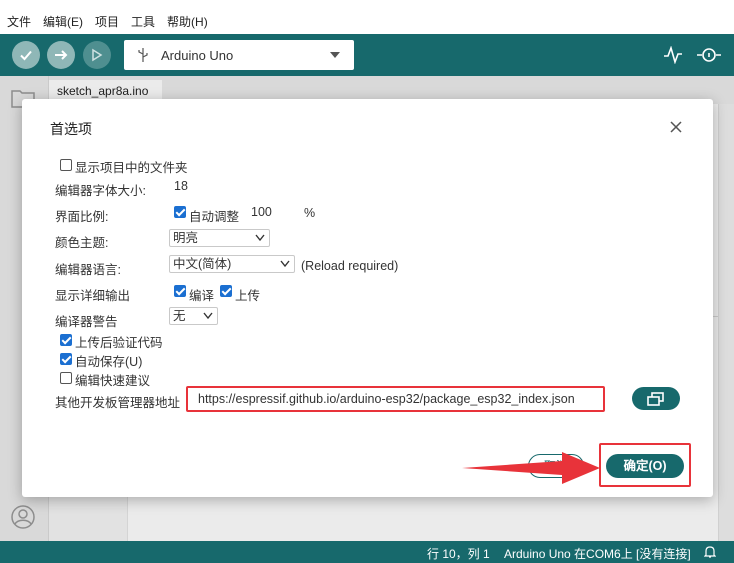  What do you see at coordinates (197, 55) in the screenshot?
I see `board-label: Arduino Uno` at bounding box center [197, 55].